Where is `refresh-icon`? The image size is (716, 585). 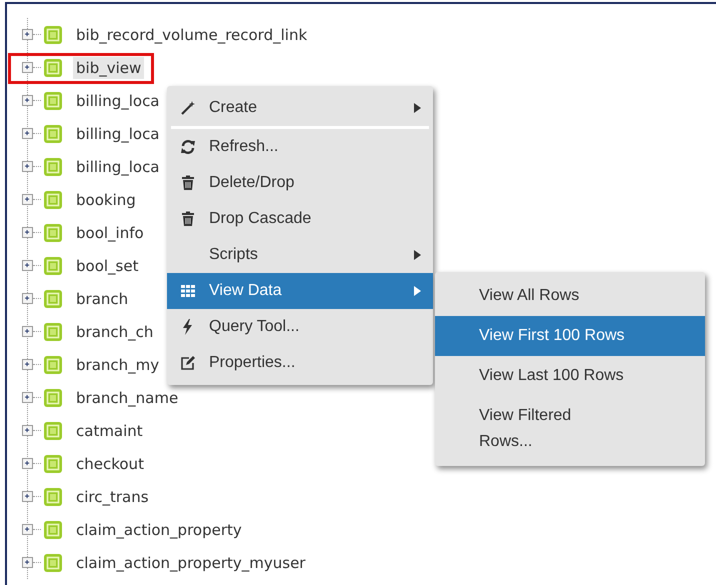
refresh-icon is located at coordinates (188, 147).